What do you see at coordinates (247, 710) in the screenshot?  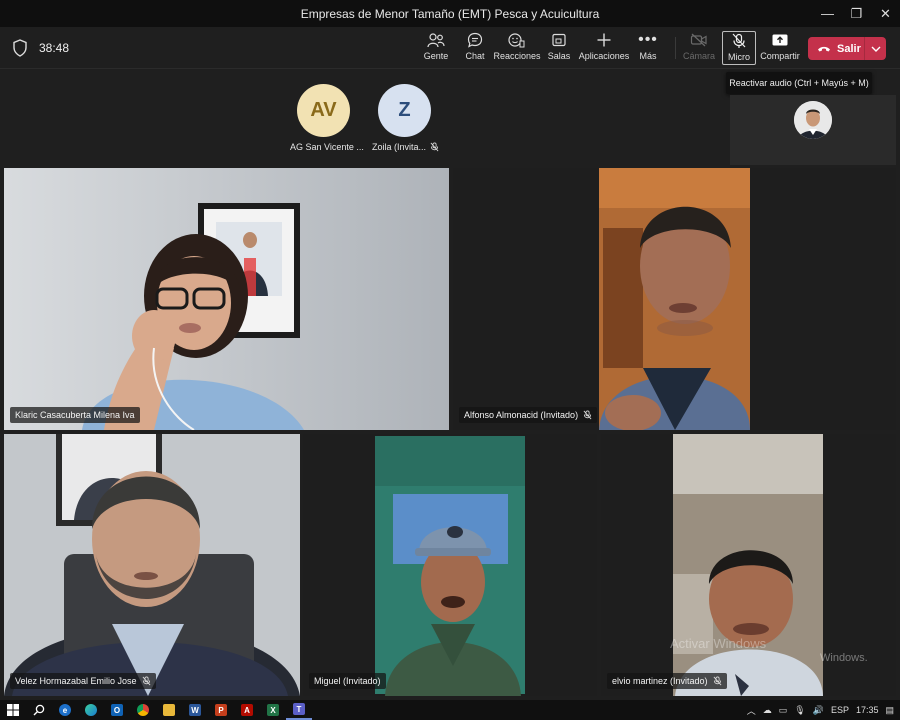 I see `acrobat-icon: A` at bounding box center [247, 710].